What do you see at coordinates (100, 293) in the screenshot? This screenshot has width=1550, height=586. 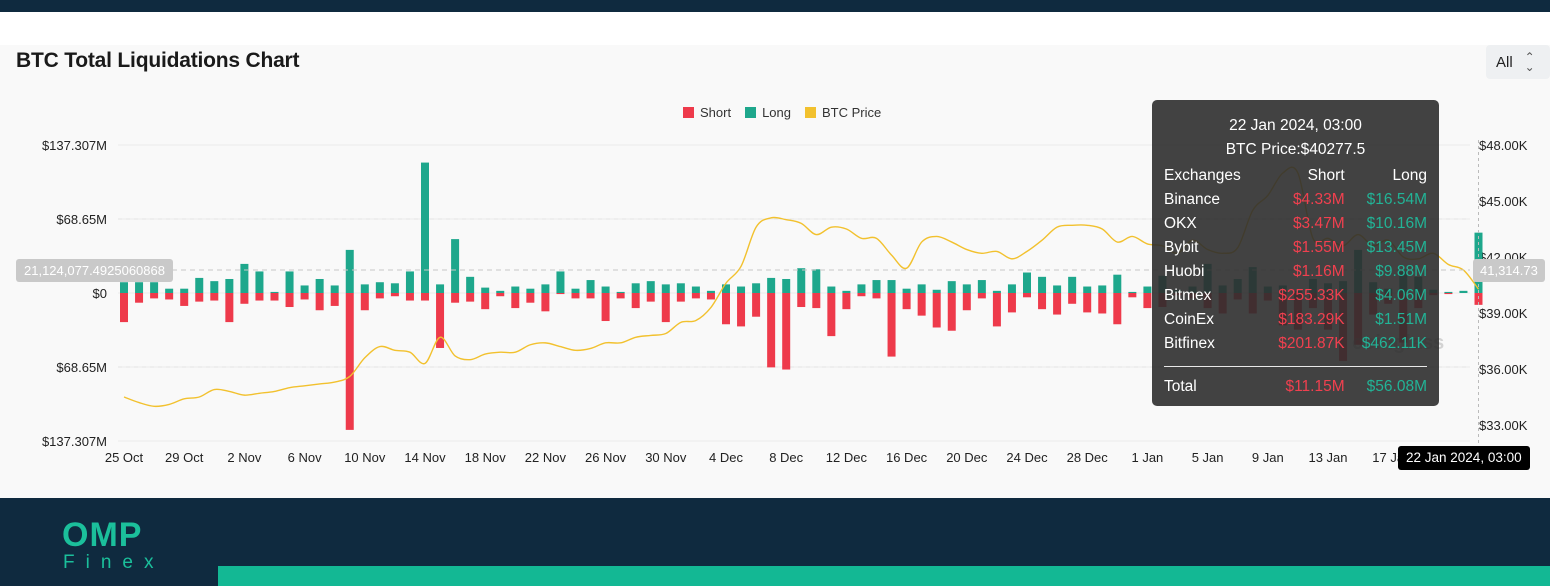 I see `y-left-tick-label: $0` at bounding box center [100, 293].